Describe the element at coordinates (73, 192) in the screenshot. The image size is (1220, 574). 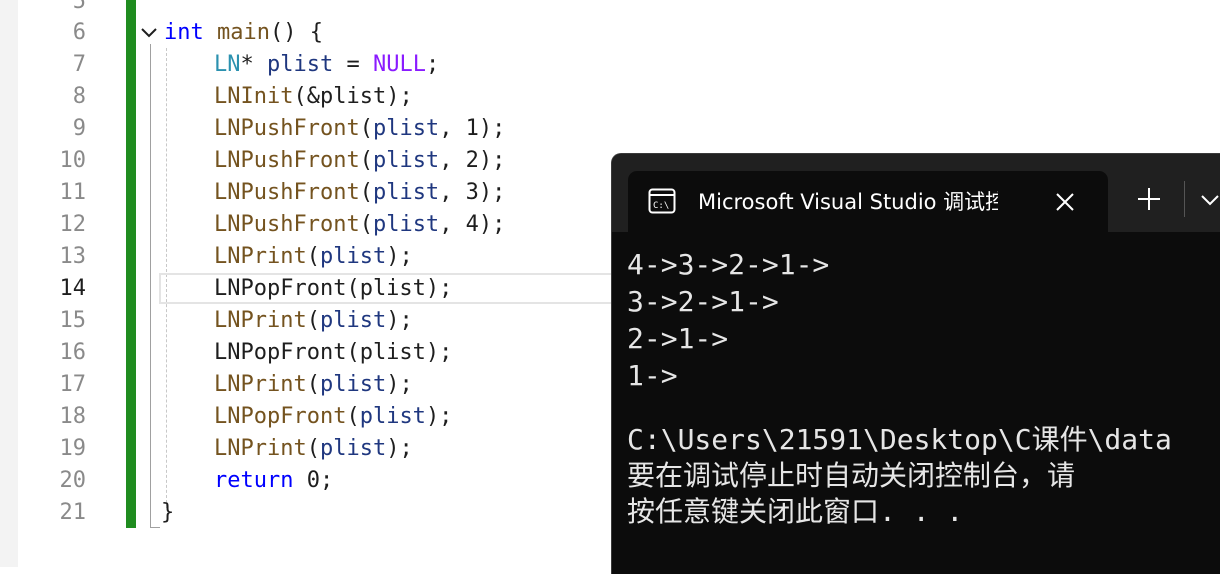
I see `line-number: 11` at that location.